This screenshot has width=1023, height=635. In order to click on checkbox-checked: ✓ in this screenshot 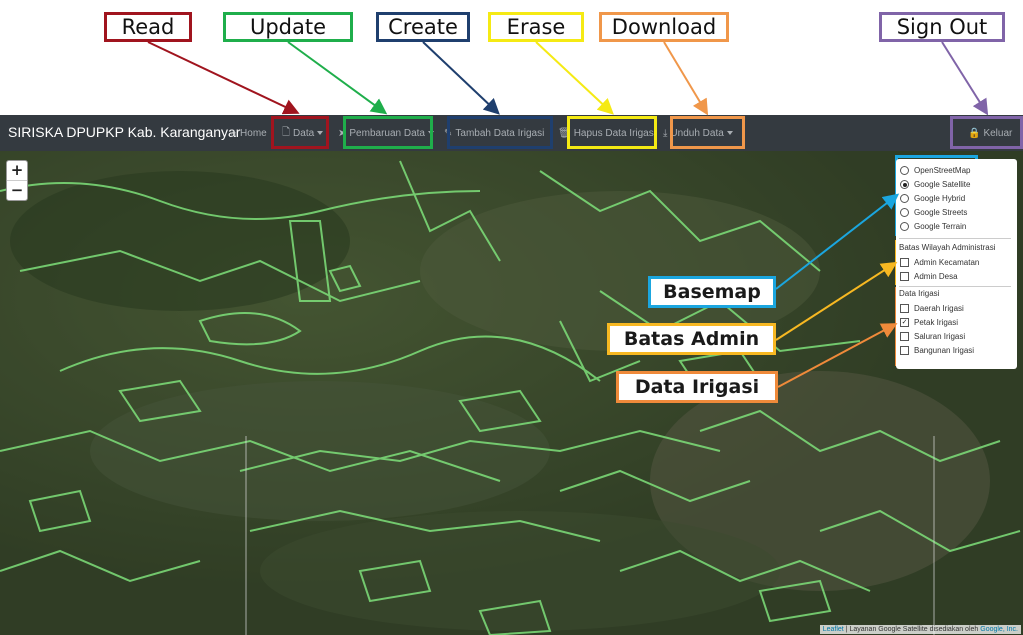, I will do `click(904, 322)`.